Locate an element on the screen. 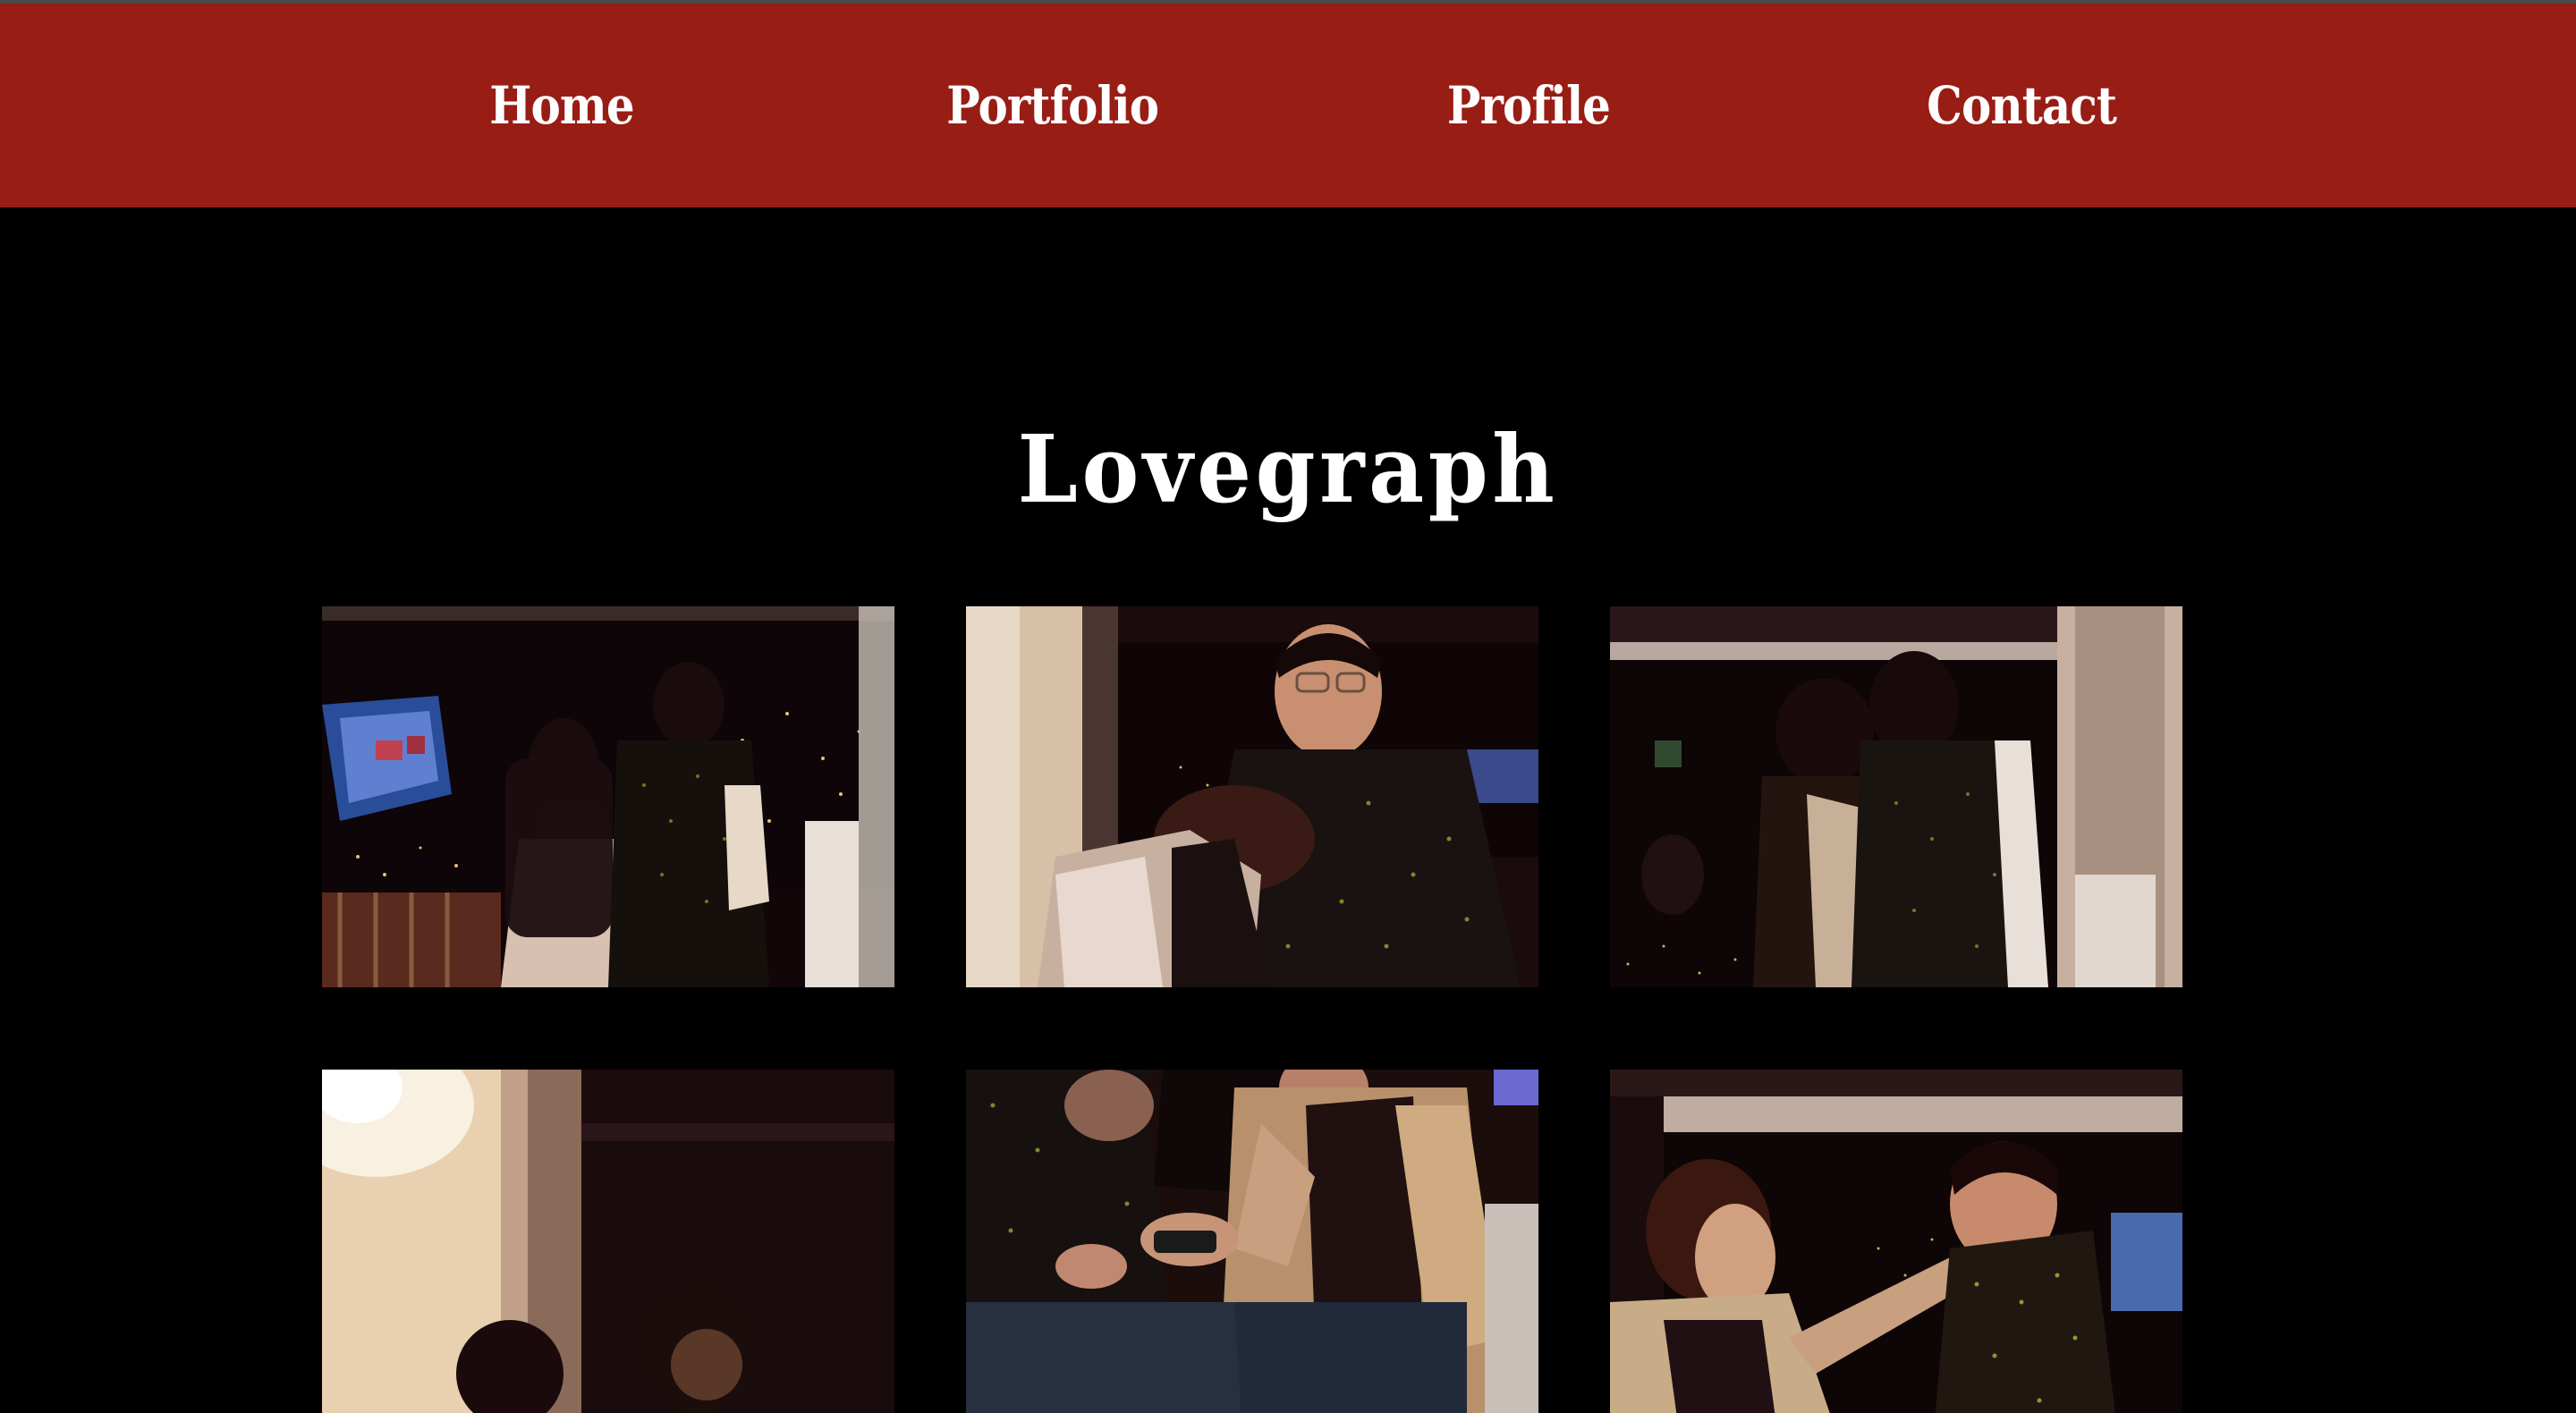 This screenshot has width=2576, height=1413. navbar: Home Portfolio Profile Contact is located at coordinates (1288, 105).